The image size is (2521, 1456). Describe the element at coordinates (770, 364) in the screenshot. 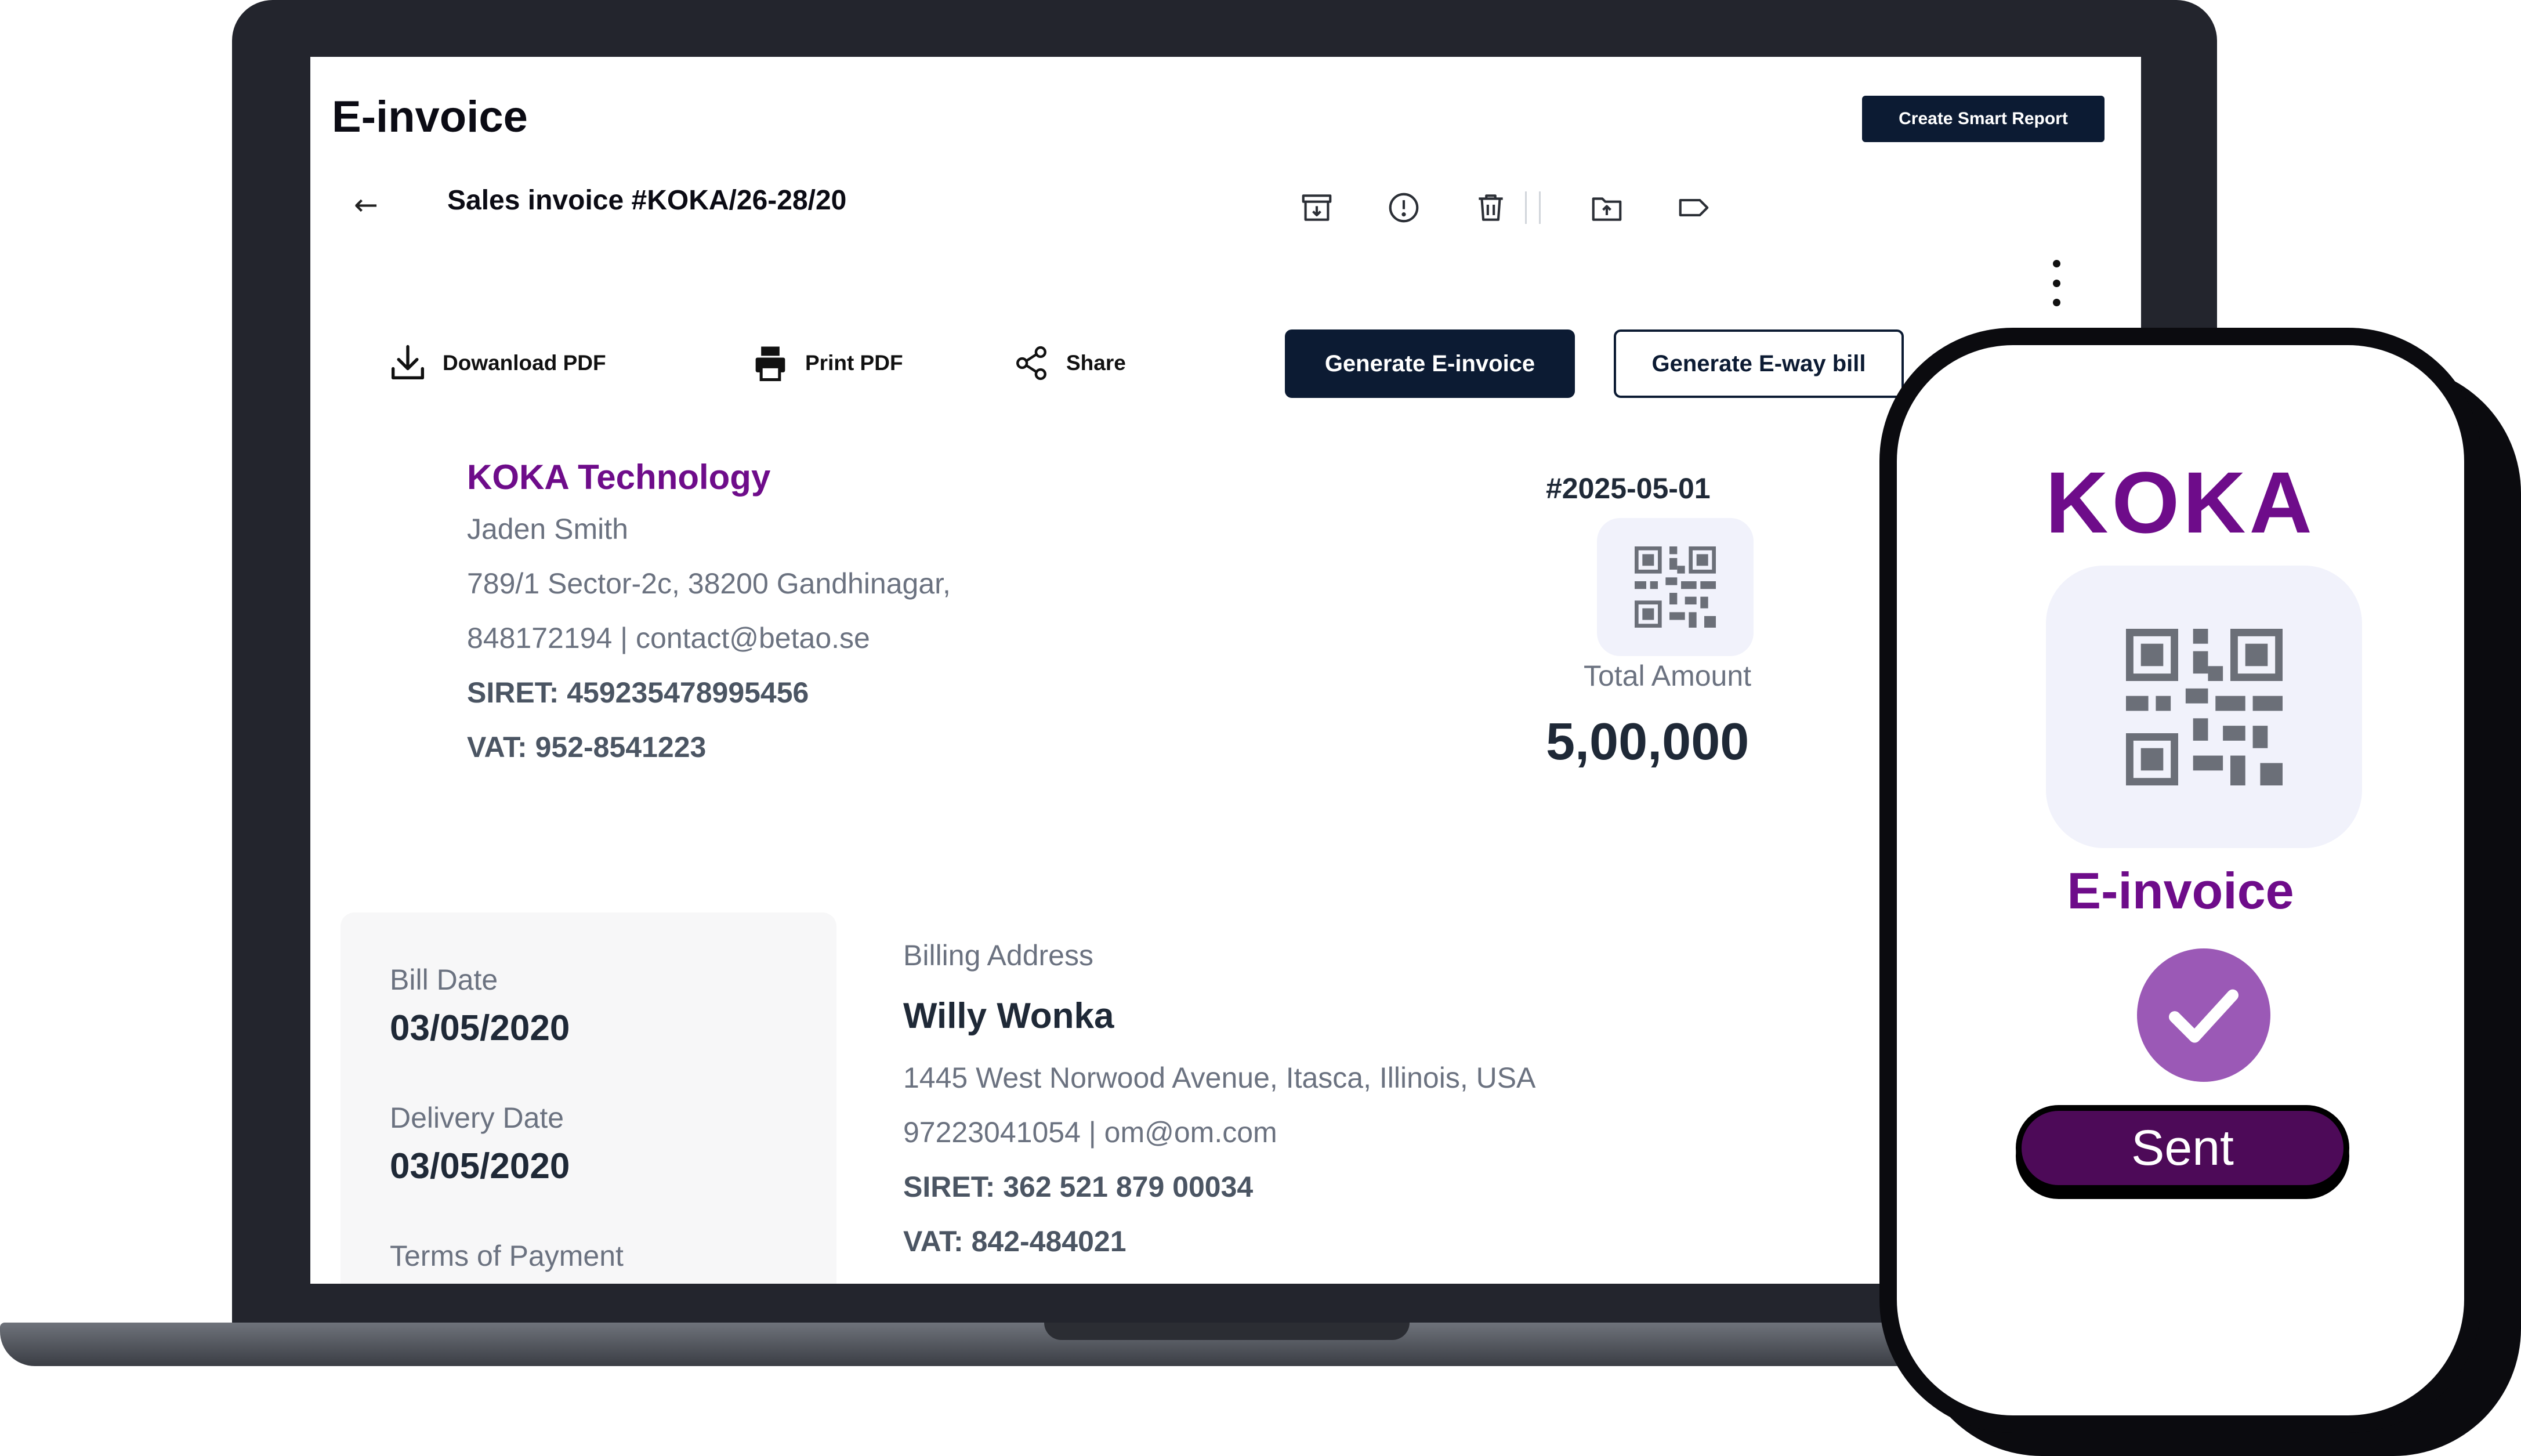

I see `printer-icon` at that location.